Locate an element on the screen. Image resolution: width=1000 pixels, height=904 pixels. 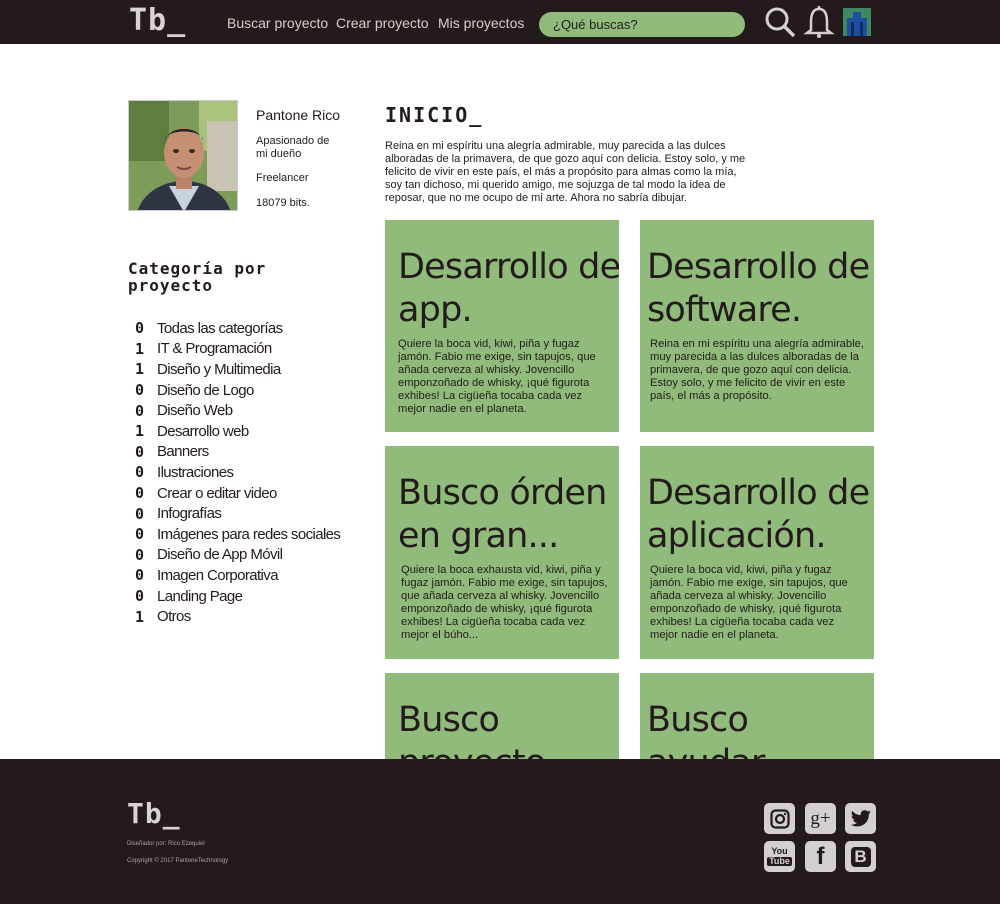
search-input is located at coordinates (642, 24).